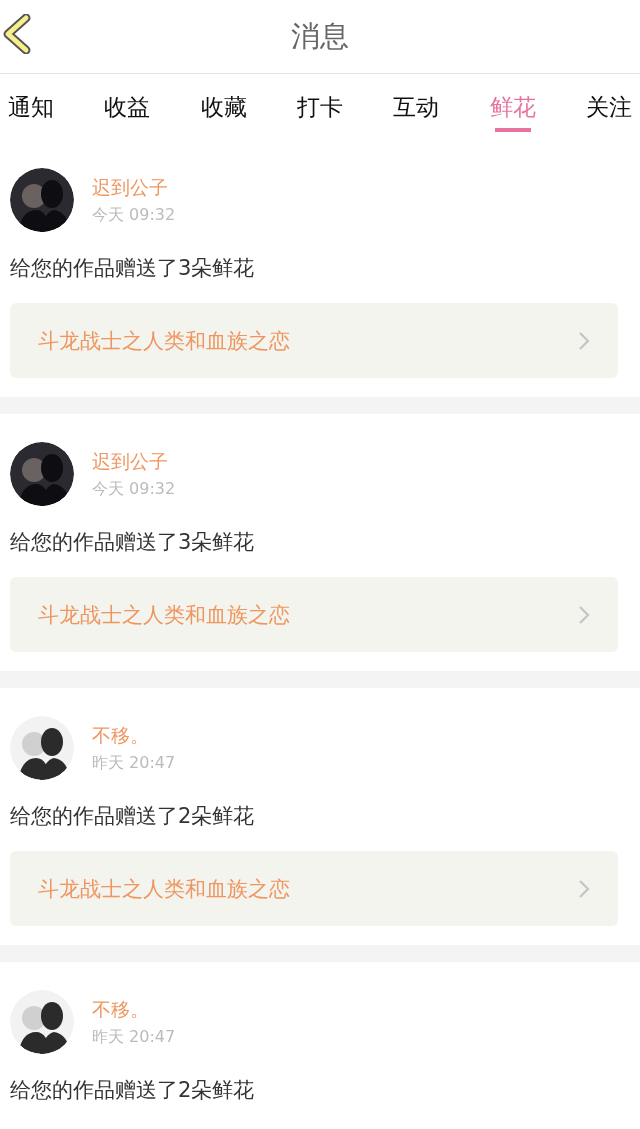 The width and height of the screenshot is (640, 1129). I want to click on tab: 收益, so click(127, 107).